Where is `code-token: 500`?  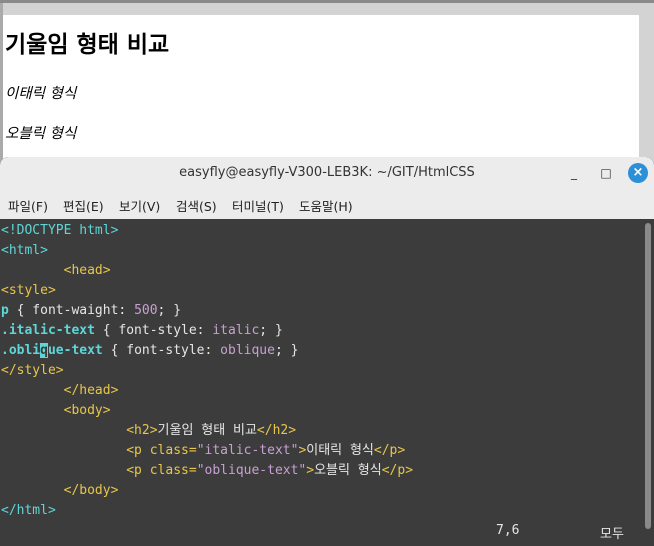 code-token: 500 is located at coordinates (146, 310).